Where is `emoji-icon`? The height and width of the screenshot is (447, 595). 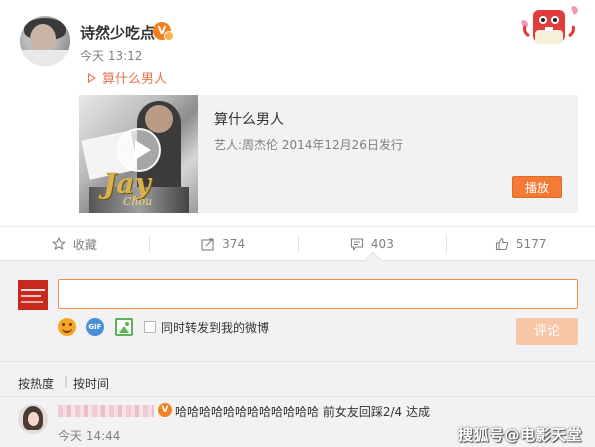
emoji-icon is located at coordinates (67, 327).